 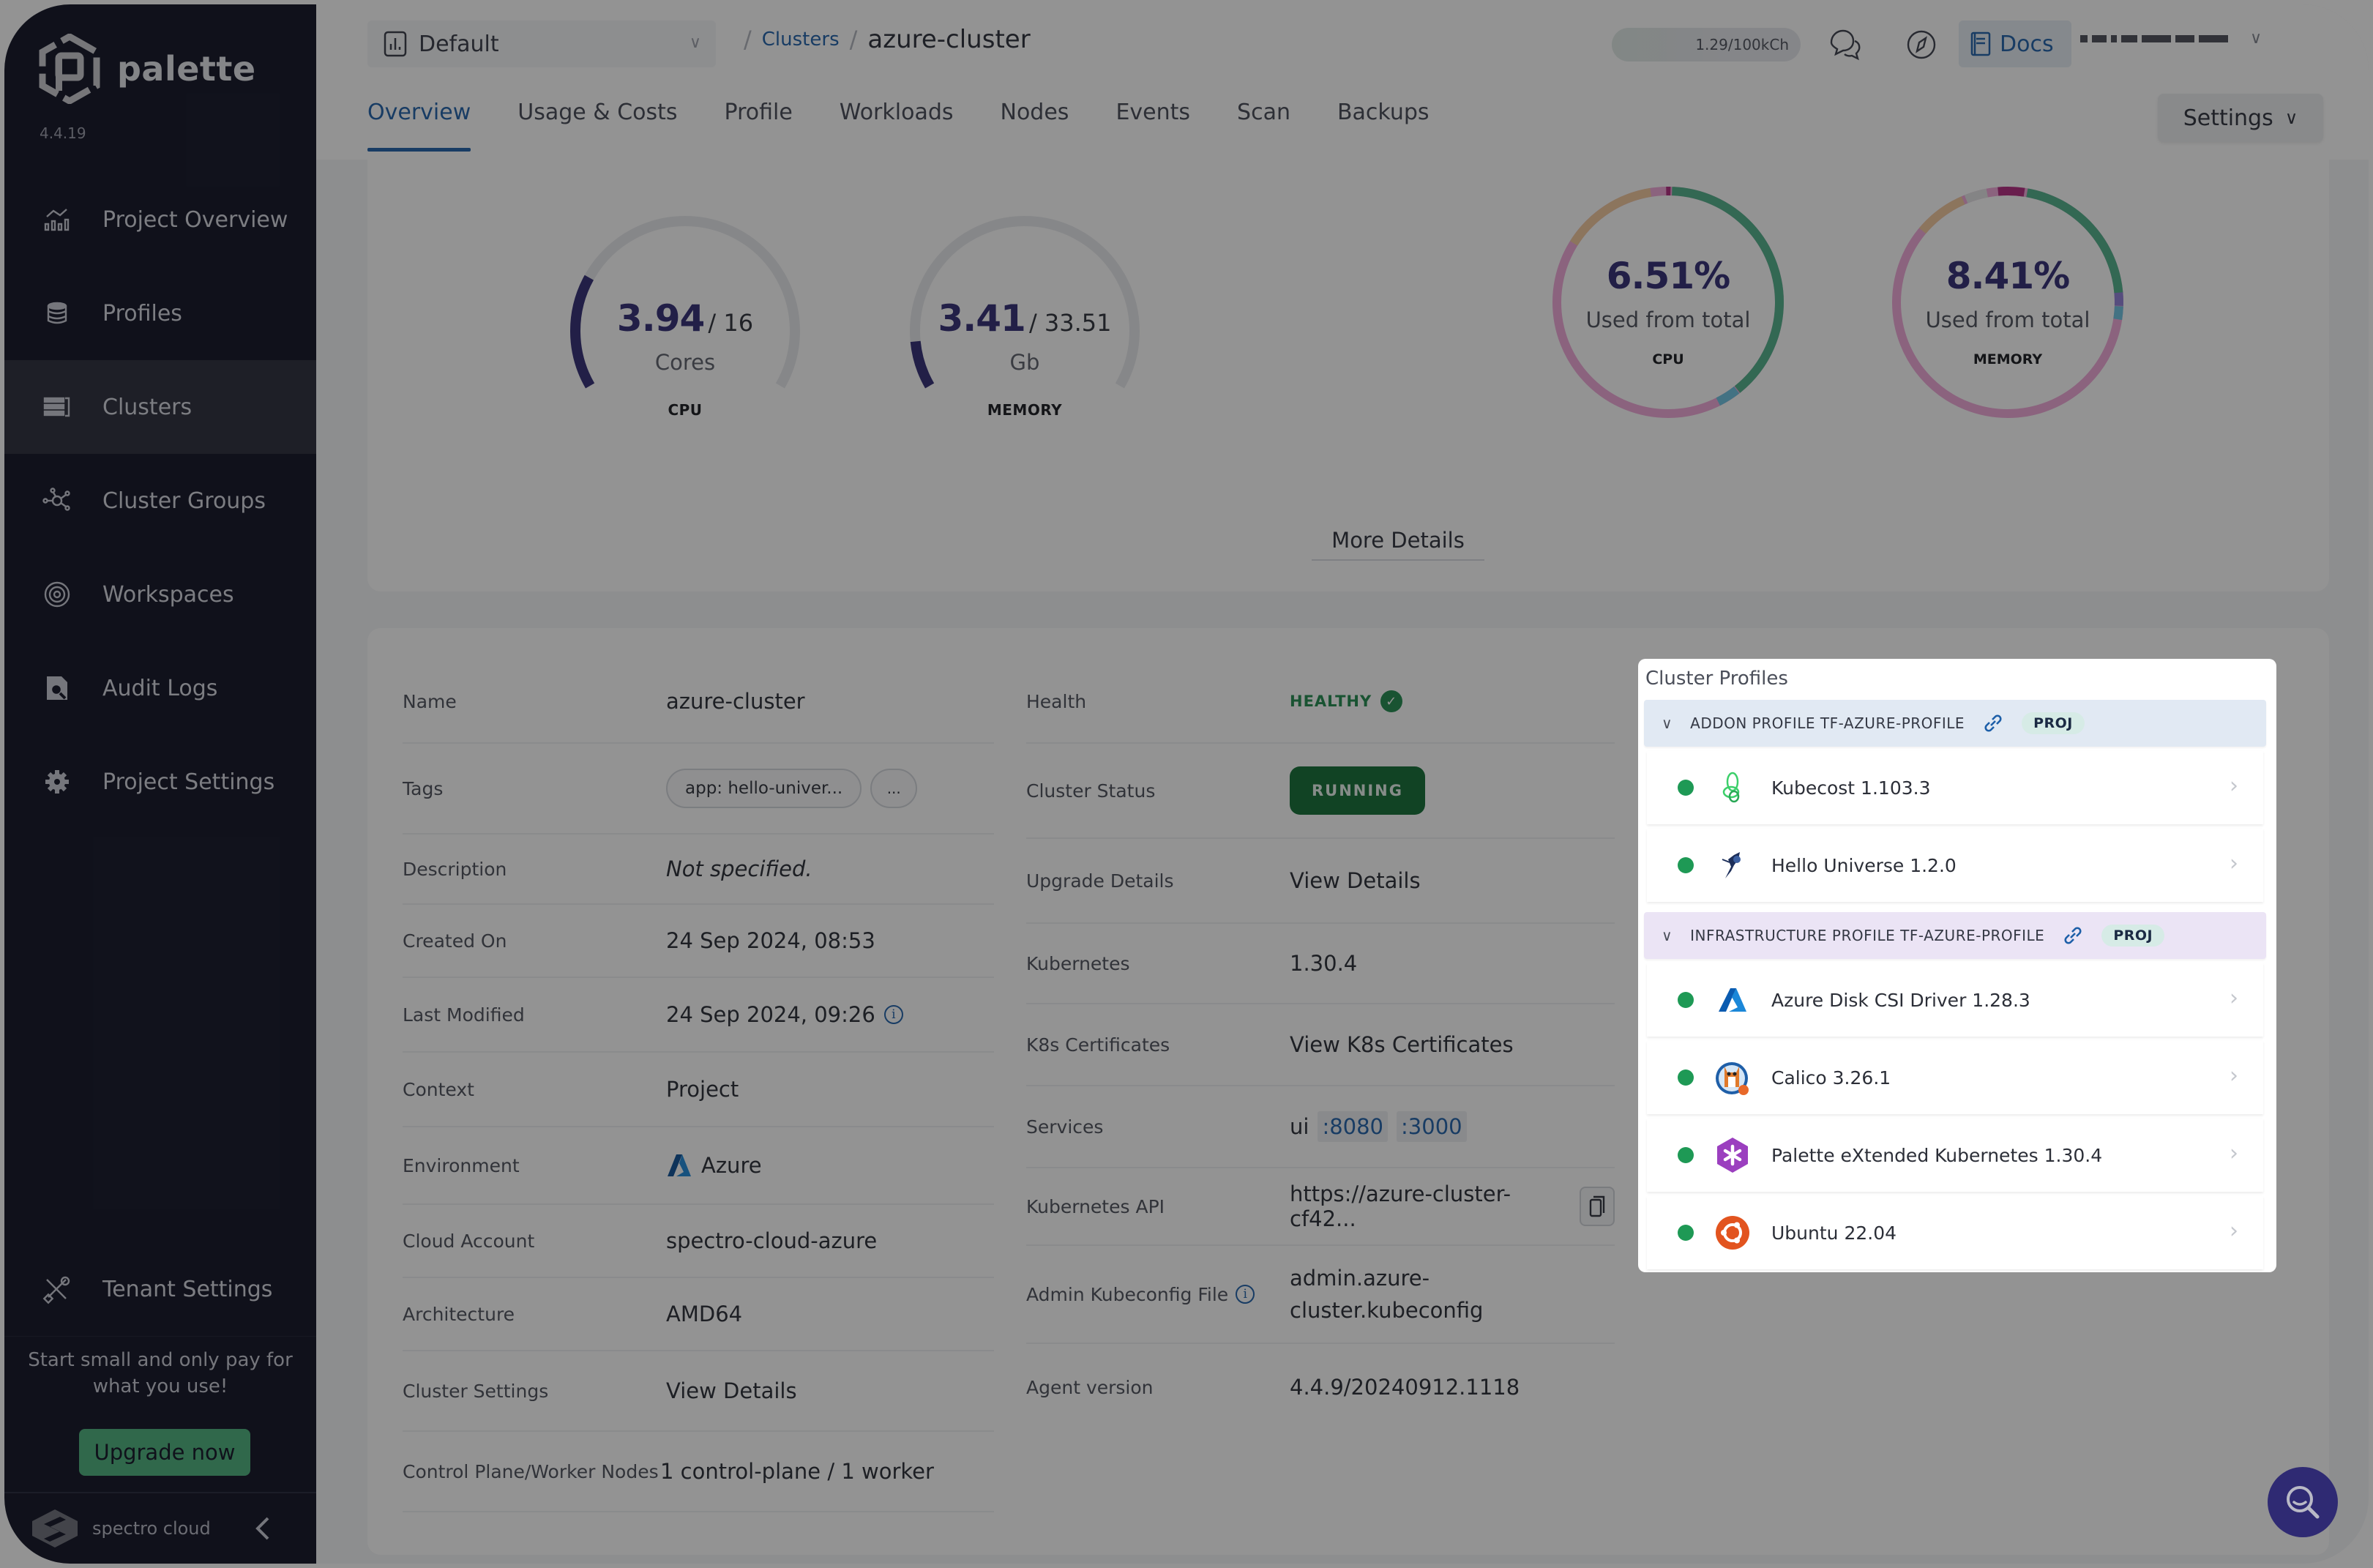 What do you see at coordinates (147, 69) in the screenshot?
I see `palette-logo: palette` at bounding box center [147, 69].